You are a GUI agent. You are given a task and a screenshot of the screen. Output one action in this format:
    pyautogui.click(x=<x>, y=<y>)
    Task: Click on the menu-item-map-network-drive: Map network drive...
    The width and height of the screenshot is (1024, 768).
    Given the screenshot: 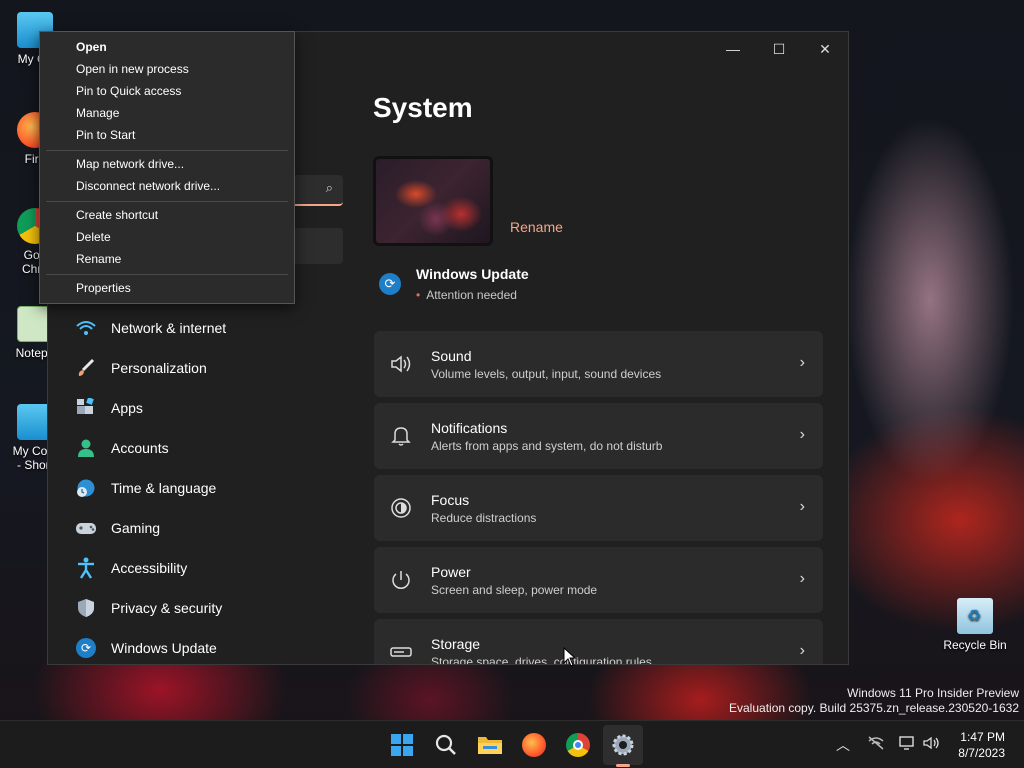 What is the action you would take?
    pyautogui.click(x=130, y=164)
    